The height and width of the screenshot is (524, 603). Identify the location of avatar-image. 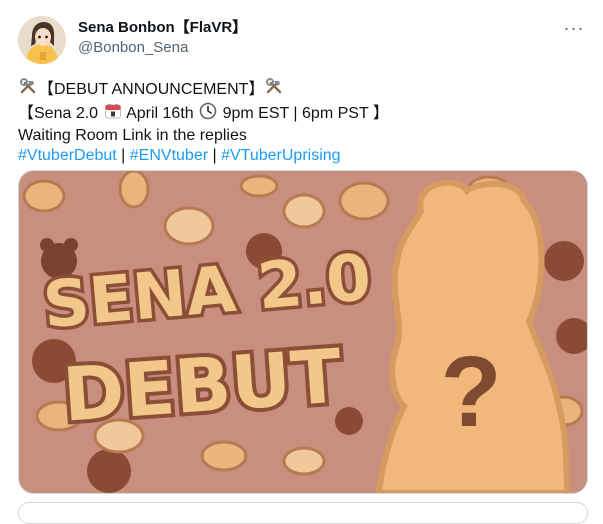
(42, 40).